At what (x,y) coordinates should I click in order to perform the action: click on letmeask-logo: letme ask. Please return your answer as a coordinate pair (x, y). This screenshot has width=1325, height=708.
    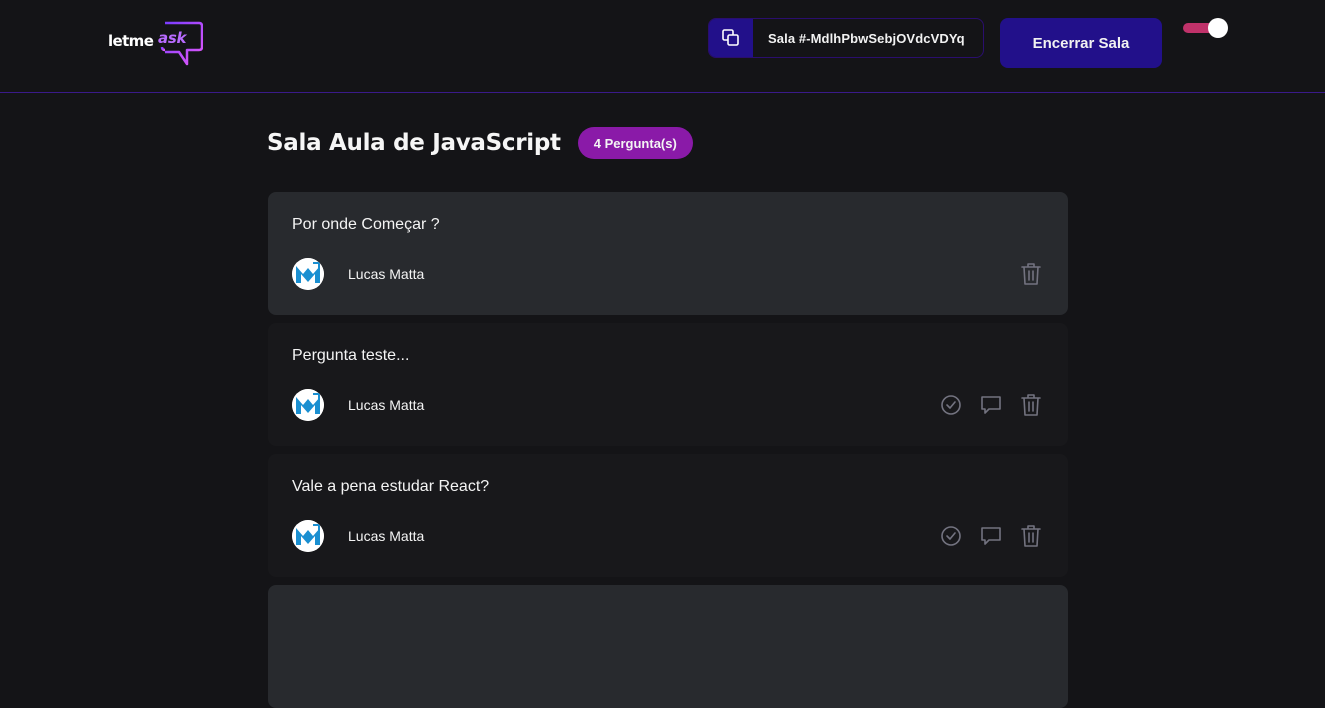
    Looking at the image, I should click on (156, 44).